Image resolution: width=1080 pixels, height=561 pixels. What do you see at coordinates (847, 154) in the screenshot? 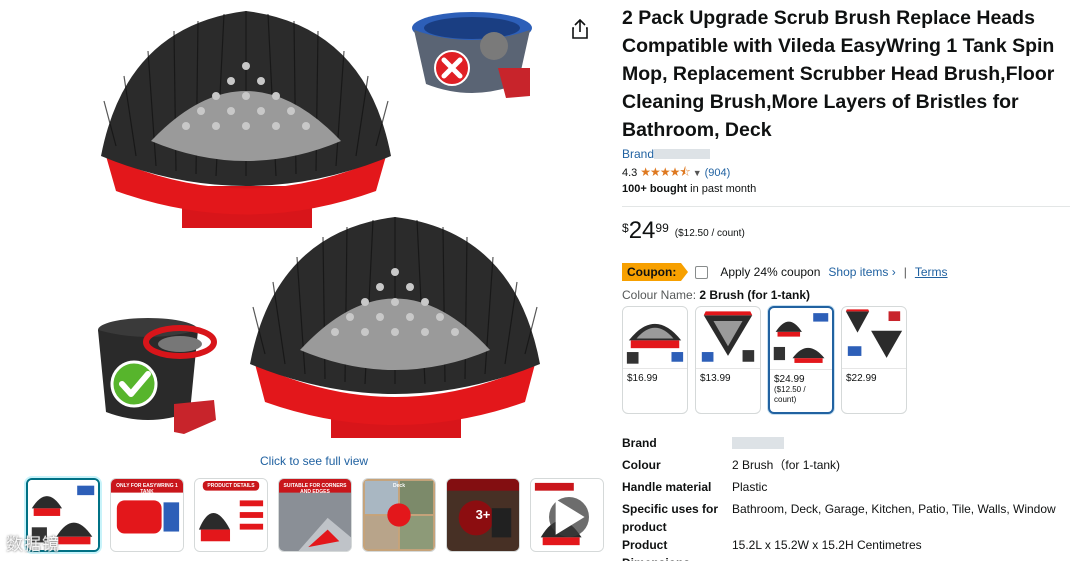
I see `brand-link: Brand` at bounding box center [847, 154].